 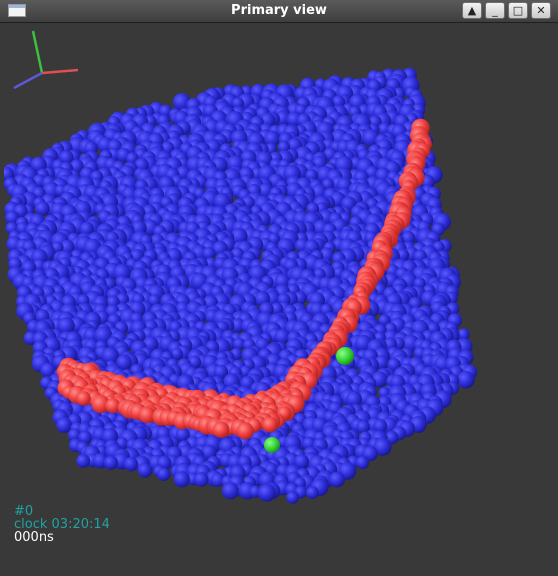 What do you see at coordinates (28, 80) in the screenshot?
I see `axis-z-line` at bounding box center [28, 80].